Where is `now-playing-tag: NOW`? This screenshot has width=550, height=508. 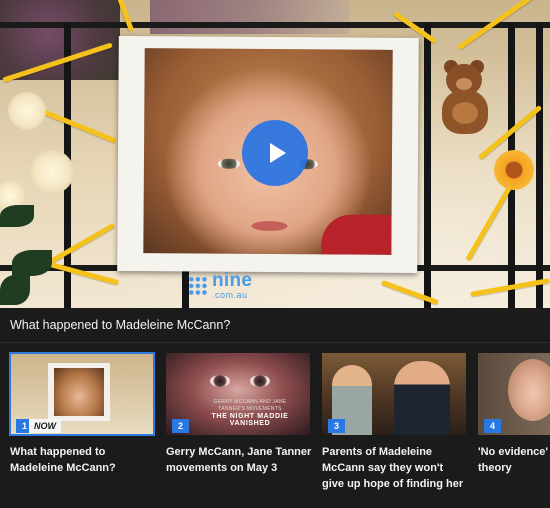 now-playing-tag: NOW is located at coordinates (45, 426).